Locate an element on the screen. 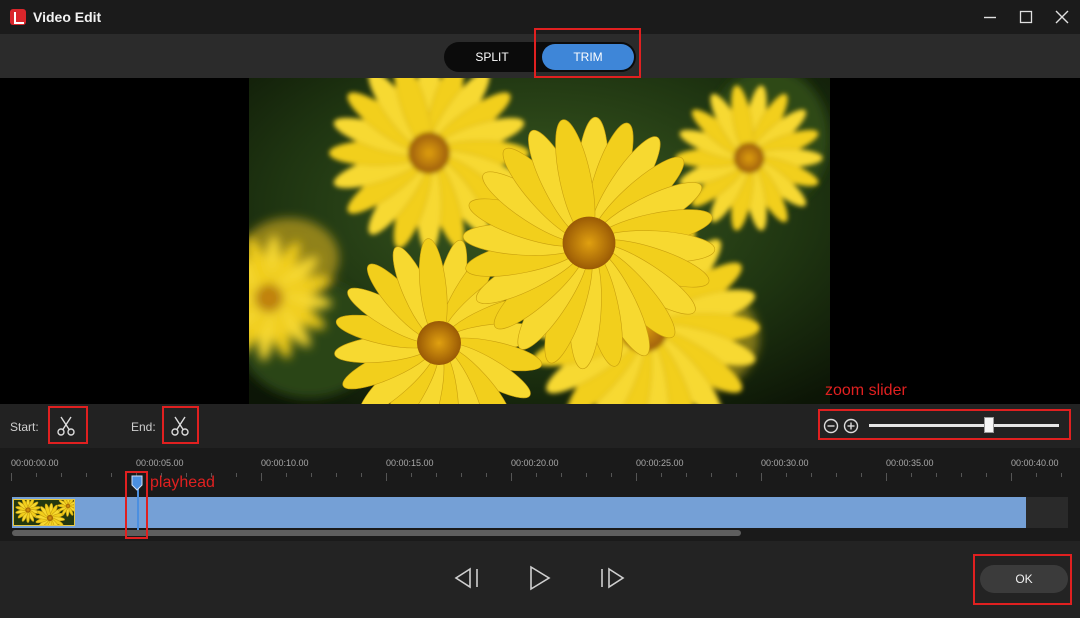  minimize-icon is located at coordinates (990, 17).